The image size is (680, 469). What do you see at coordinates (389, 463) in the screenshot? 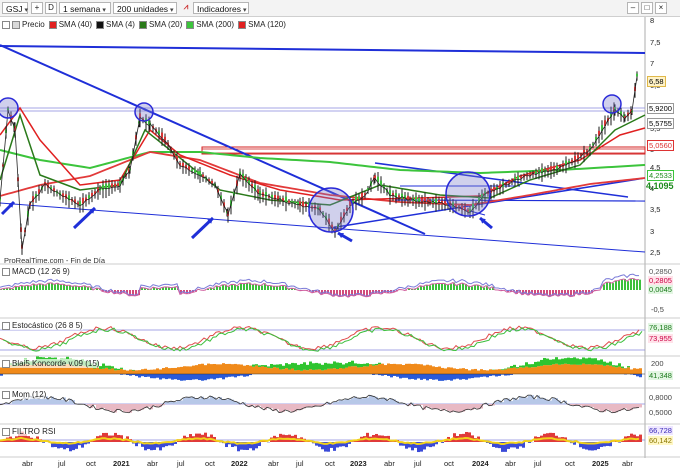
I see `time-tick: abr` at bounding box center [389, 463].